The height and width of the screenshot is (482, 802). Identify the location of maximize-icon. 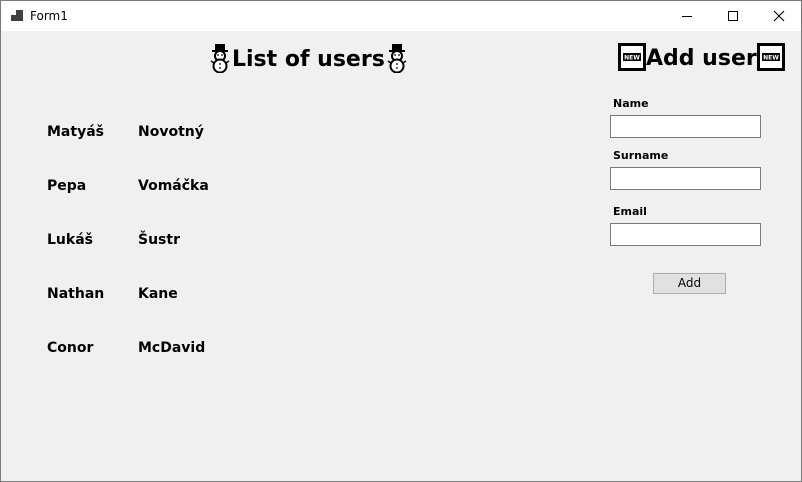
(733, 16).